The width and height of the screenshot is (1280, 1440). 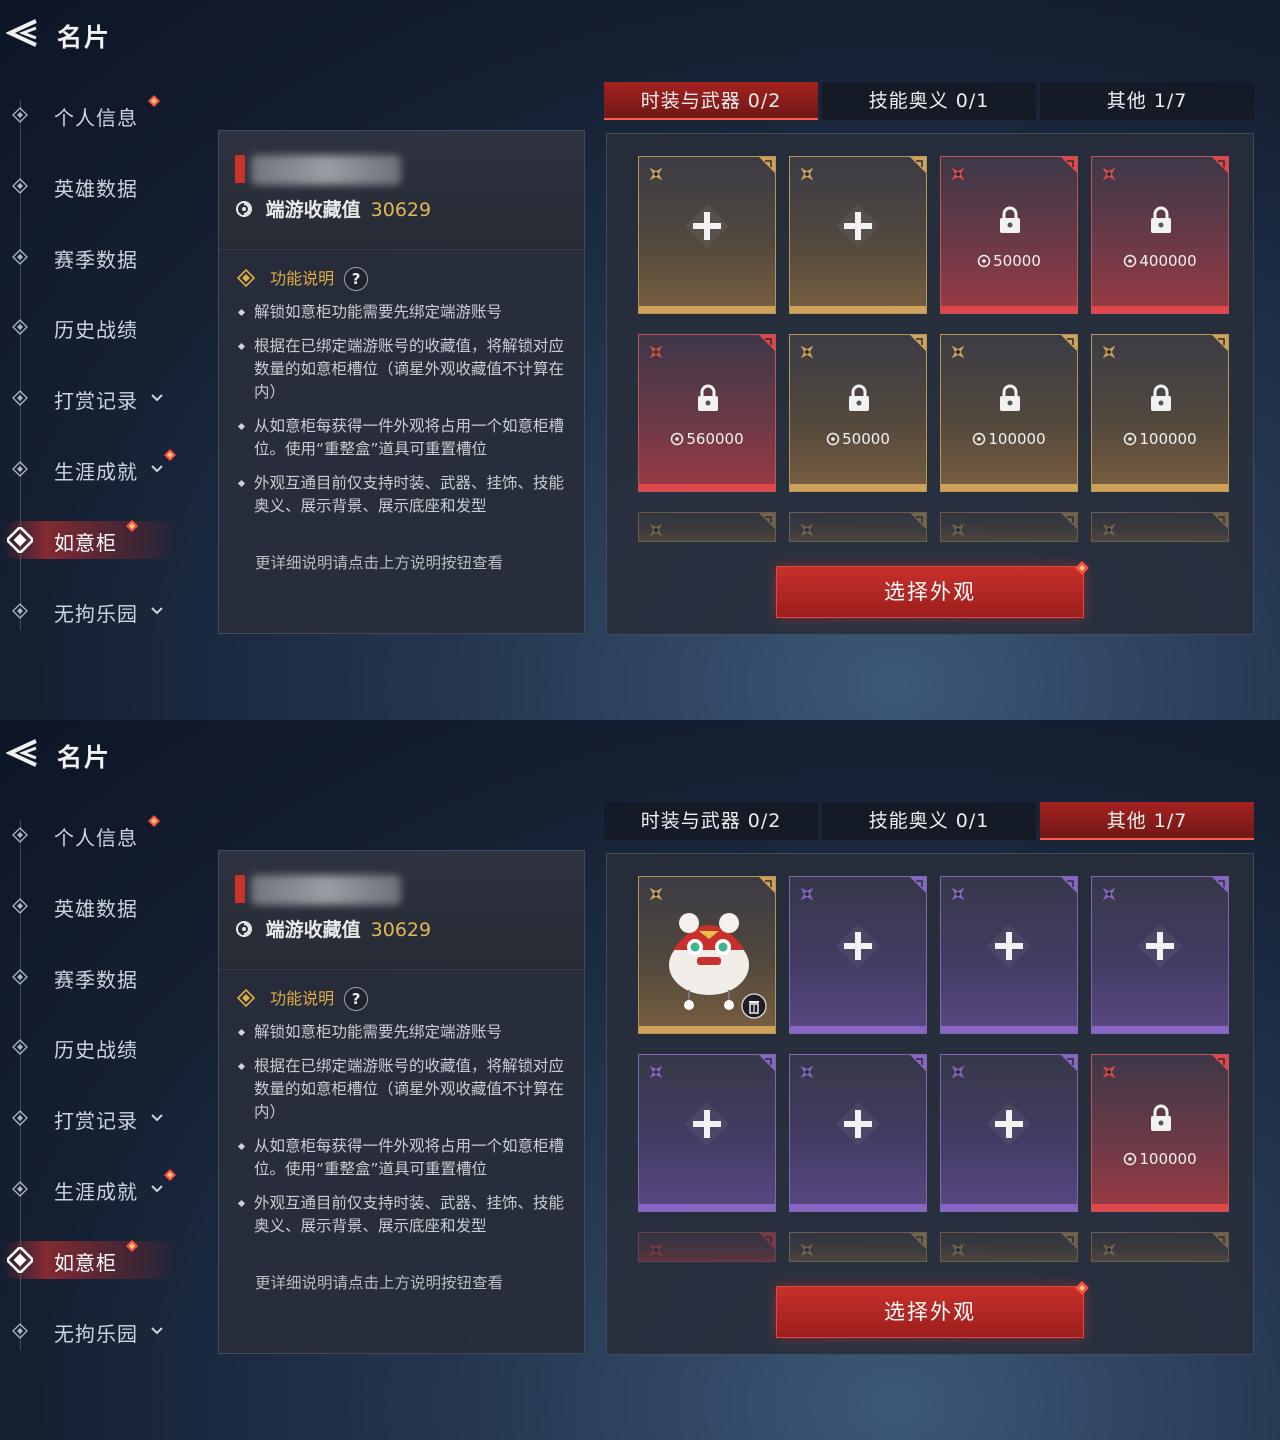 What do you see at coordinates (707, 413) in the screenshot?
I see `cabinet-slot: 560000` at bounding box center [707, 413].